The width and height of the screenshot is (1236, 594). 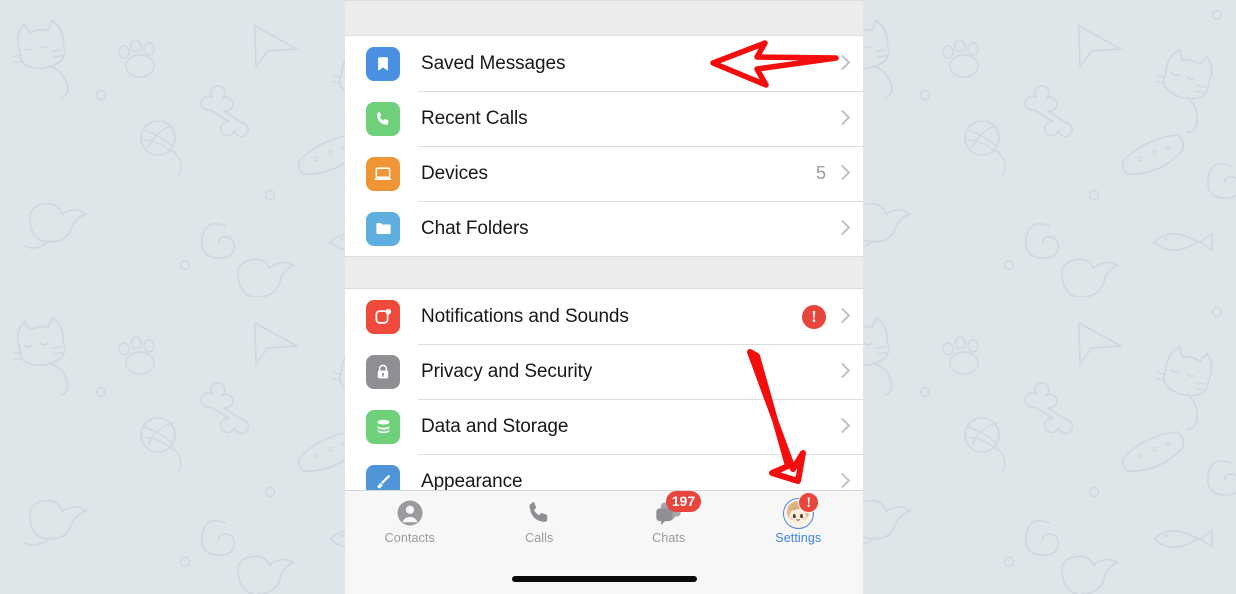 What do you see at coordinates (383, 426) in the screenshot?
I see `database-icon` at bounding box center [383, 426].